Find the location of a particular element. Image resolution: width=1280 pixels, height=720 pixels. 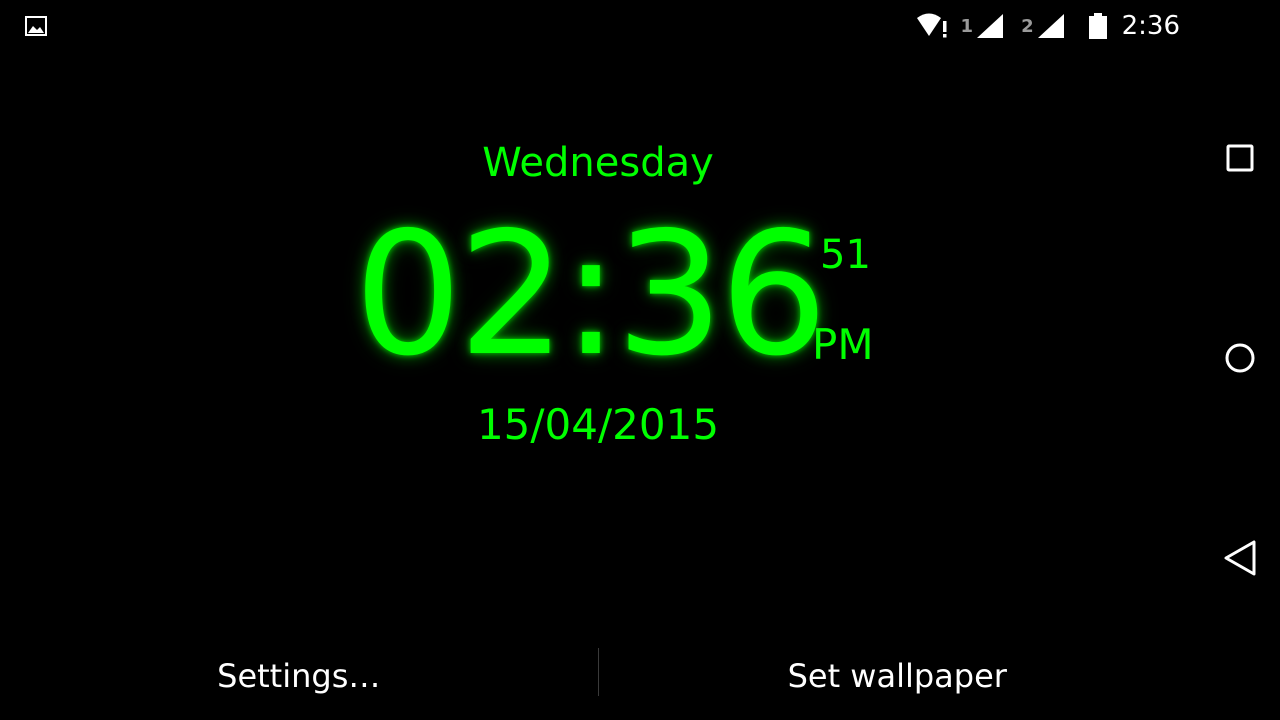

recents-button is located at coordinates (1240, 160).